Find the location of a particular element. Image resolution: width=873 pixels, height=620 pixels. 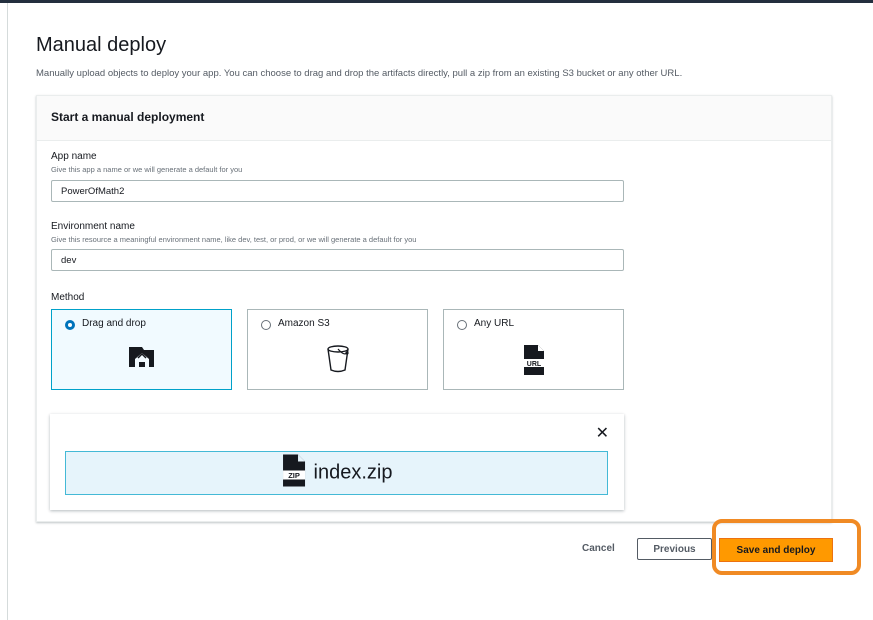

previous-button: Previous is located at coordinates (674, 549).